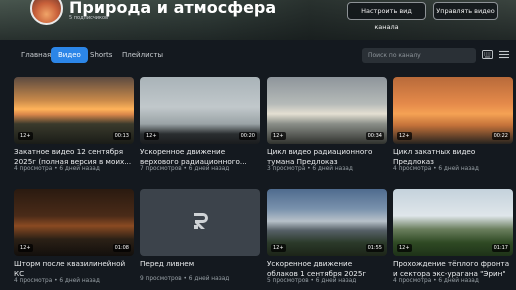  Describe the element at coordinates (36, 55) in the screenshot. I see `tab-home: Главная` at that location.